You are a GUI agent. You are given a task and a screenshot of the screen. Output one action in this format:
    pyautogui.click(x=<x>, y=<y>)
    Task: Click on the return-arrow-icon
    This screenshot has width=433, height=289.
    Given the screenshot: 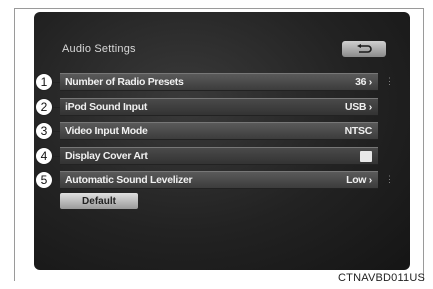 What is the action you would take?
    pyautogui.click(x=364, y=48)
    